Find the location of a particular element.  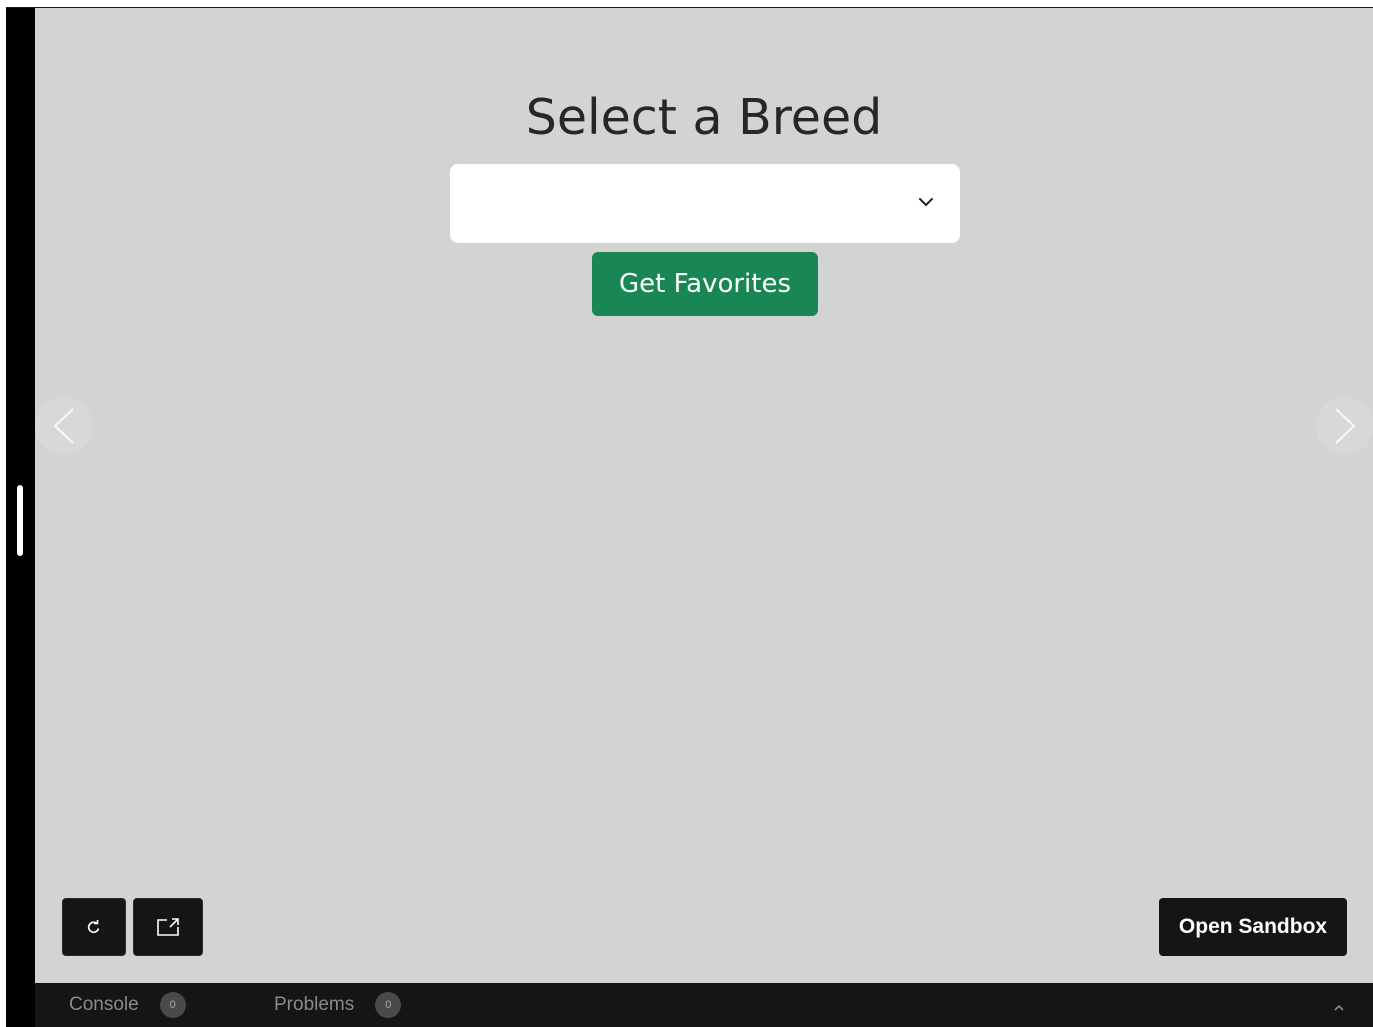

refresh-button is located at coordinates (94, 927).